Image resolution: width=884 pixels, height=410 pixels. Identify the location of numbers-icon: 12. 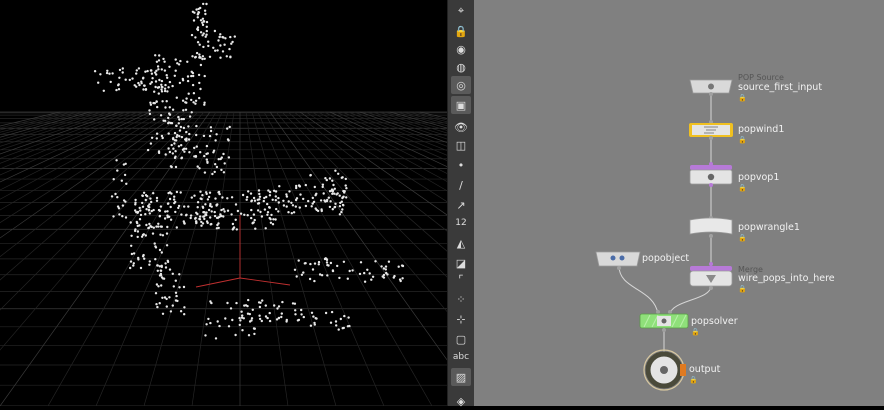
(461, 223).